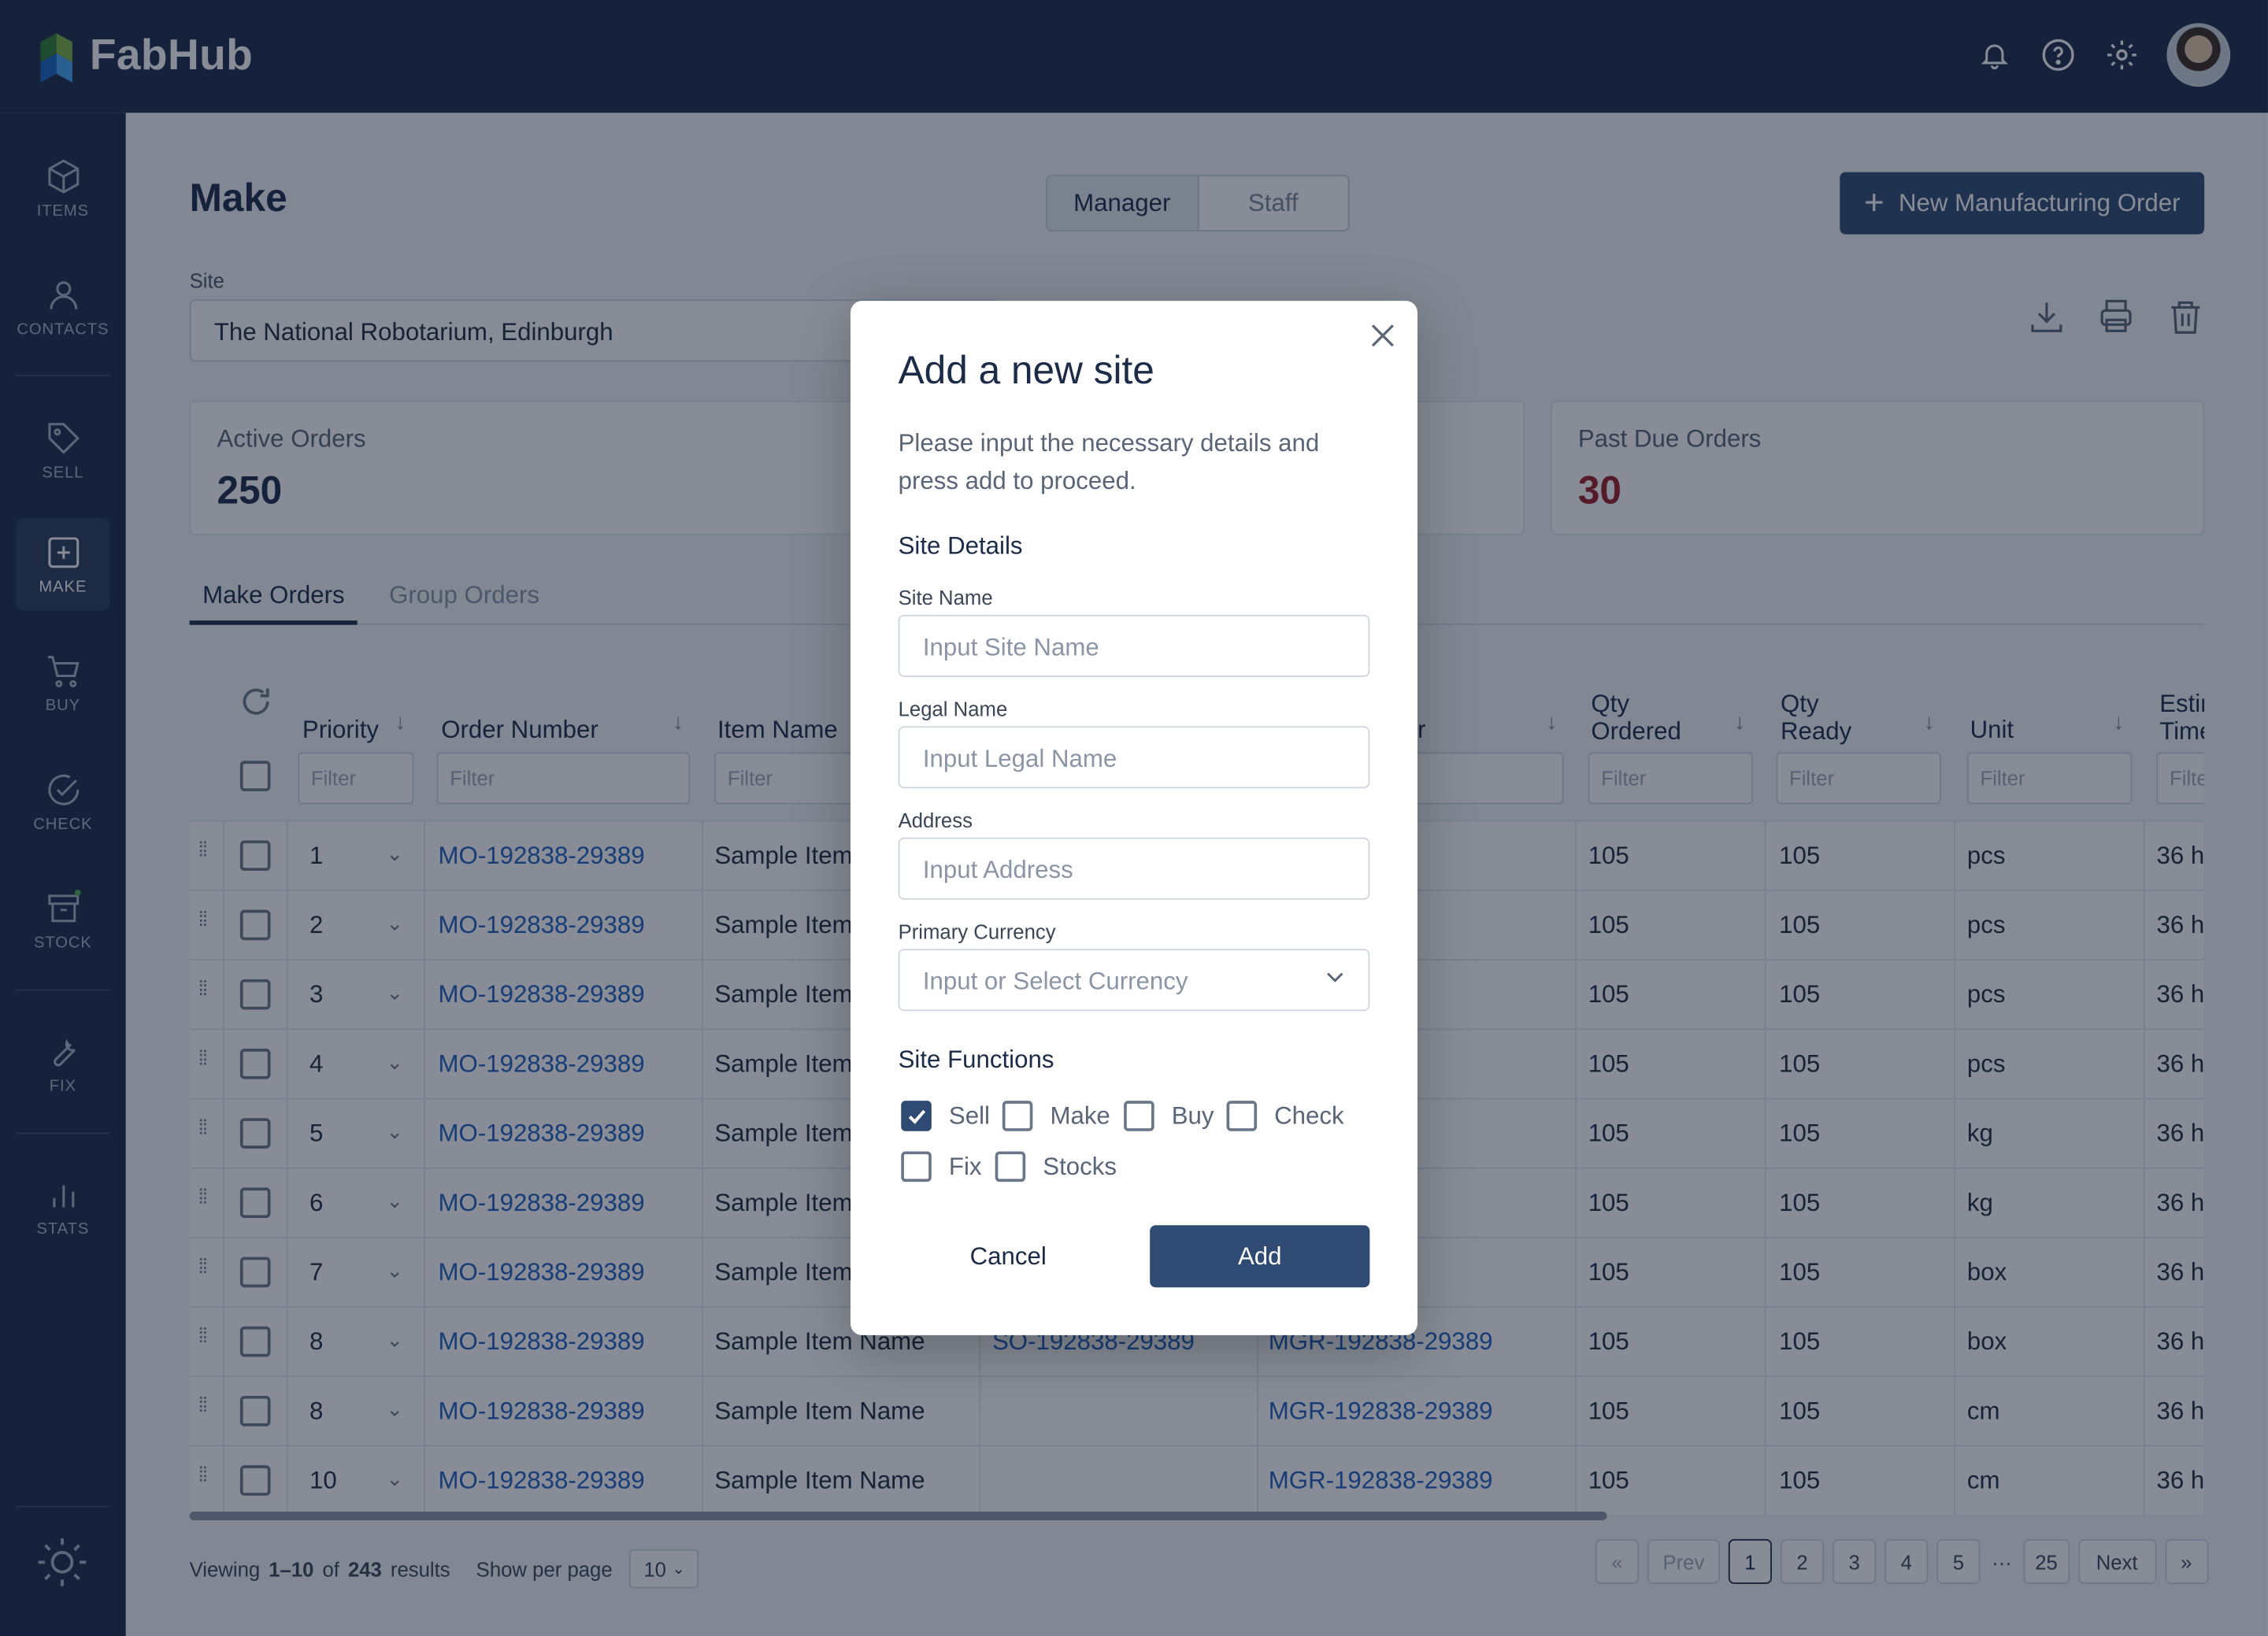  I want to click on function-buy-checkbox: Buy, so click(1169, 1116).